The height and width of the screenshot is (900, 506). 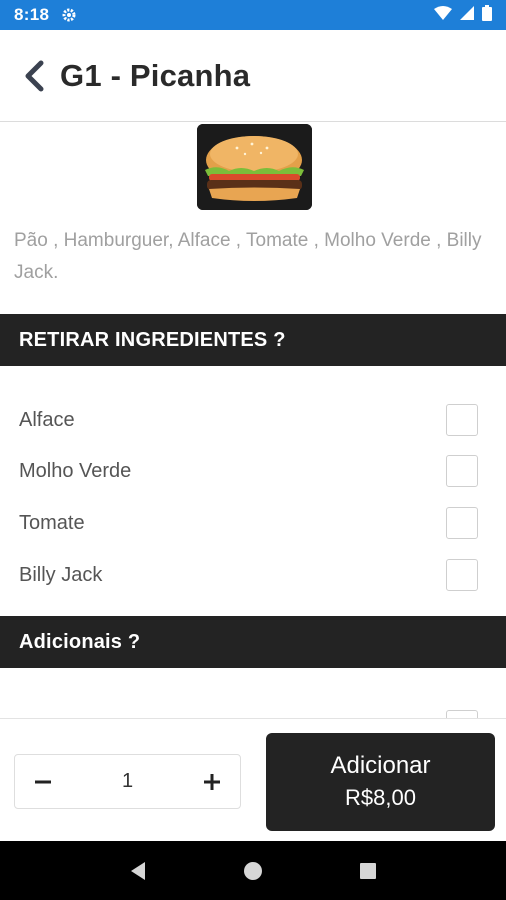 I want to click on order-bar: 1 Adicionar R$8,00, so click(x=253, y=779).